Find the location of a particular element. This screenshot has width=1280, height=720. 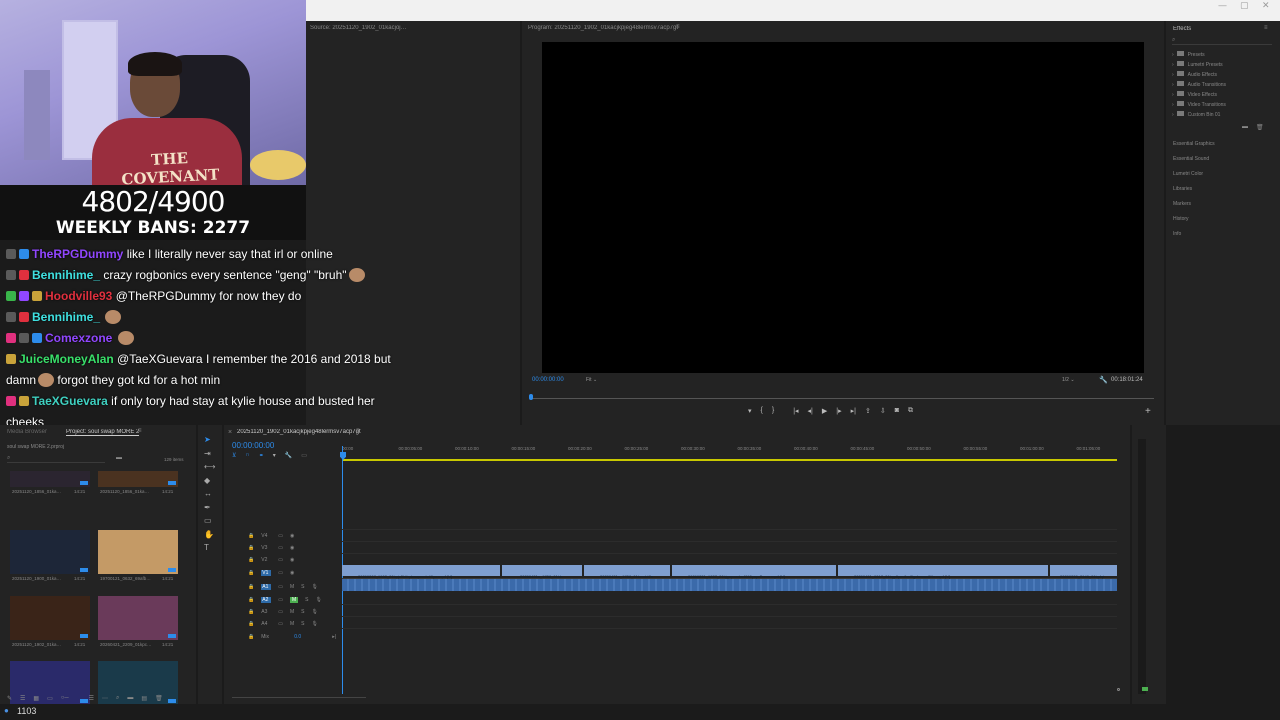

track-label: V4 is located at coordinates (266, 536).